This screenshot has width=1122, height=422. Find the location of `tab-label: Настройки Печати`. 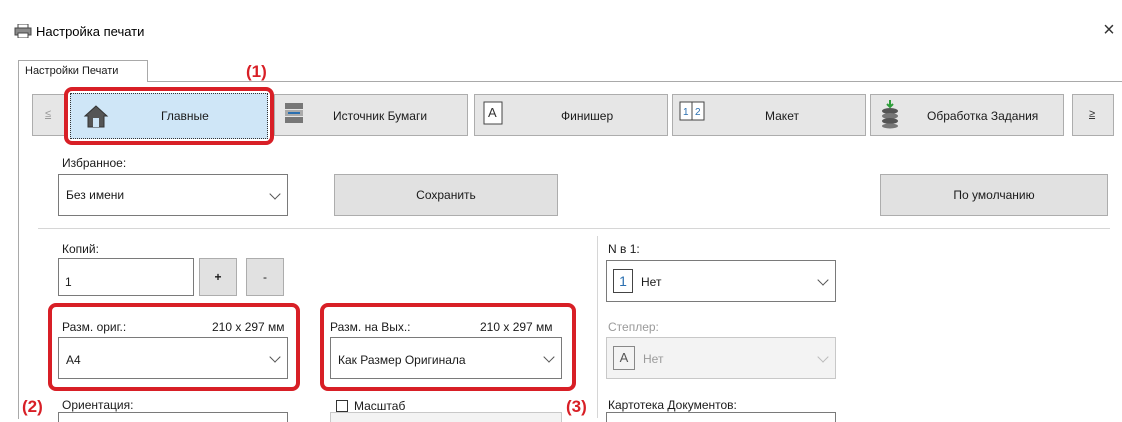

tab-label: Настройки Печати is located at coordinates (72, 71).